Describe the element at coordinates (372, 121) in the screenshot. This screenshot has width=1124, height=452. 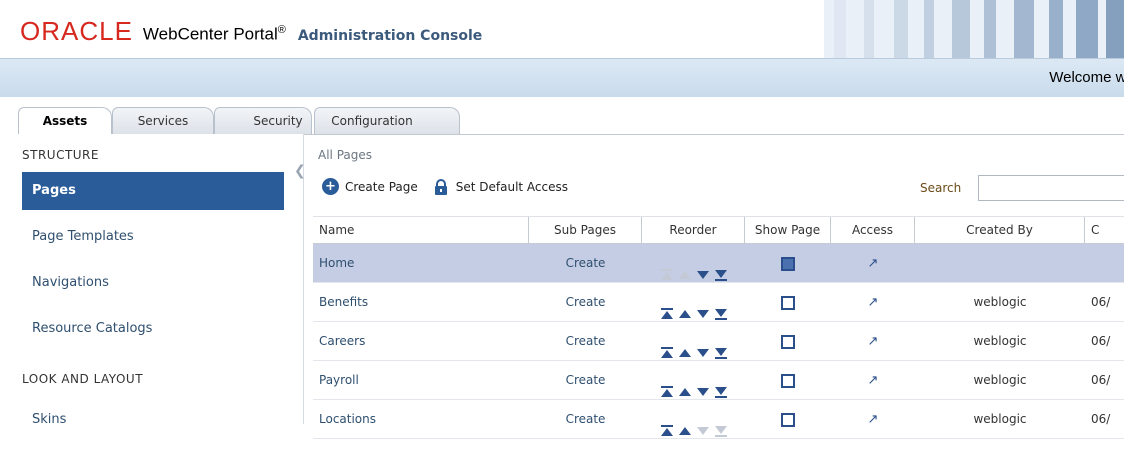
I see `tab-label: Configuration` at that location.